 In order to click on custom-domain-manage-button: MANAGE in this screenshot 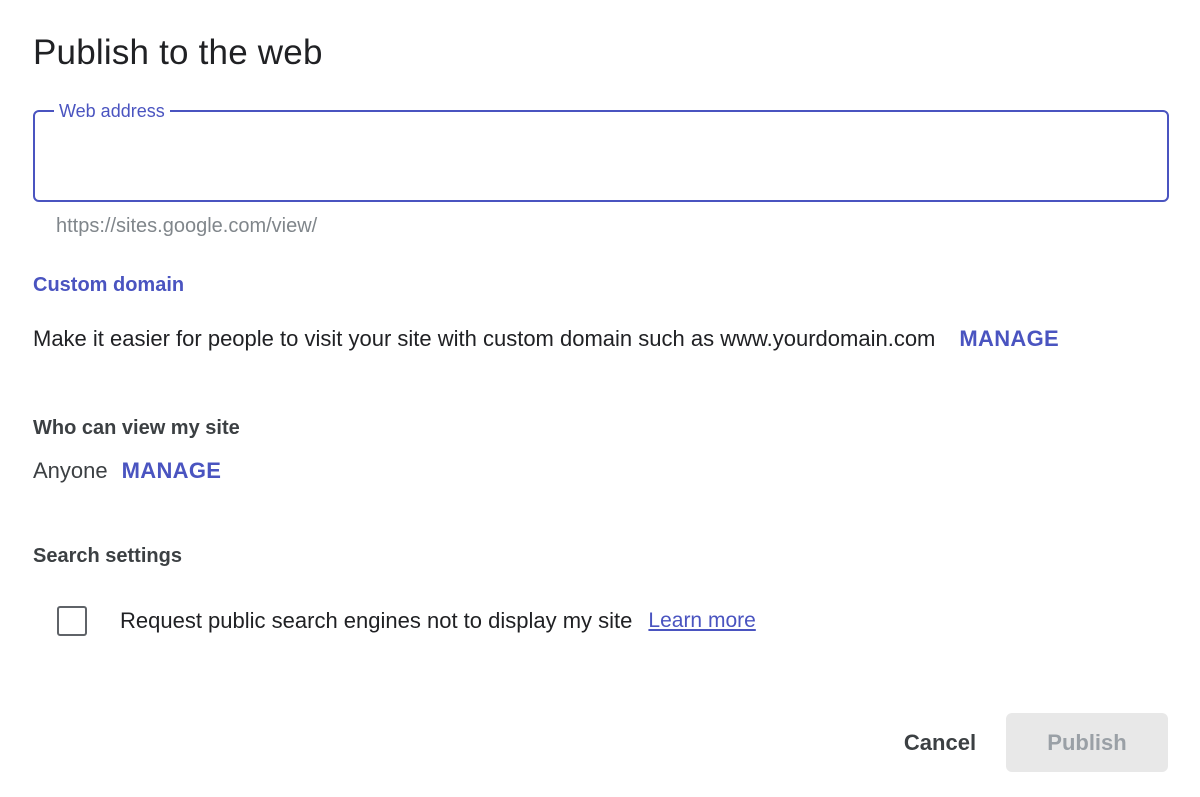, I will do `click(1009, 339)`.